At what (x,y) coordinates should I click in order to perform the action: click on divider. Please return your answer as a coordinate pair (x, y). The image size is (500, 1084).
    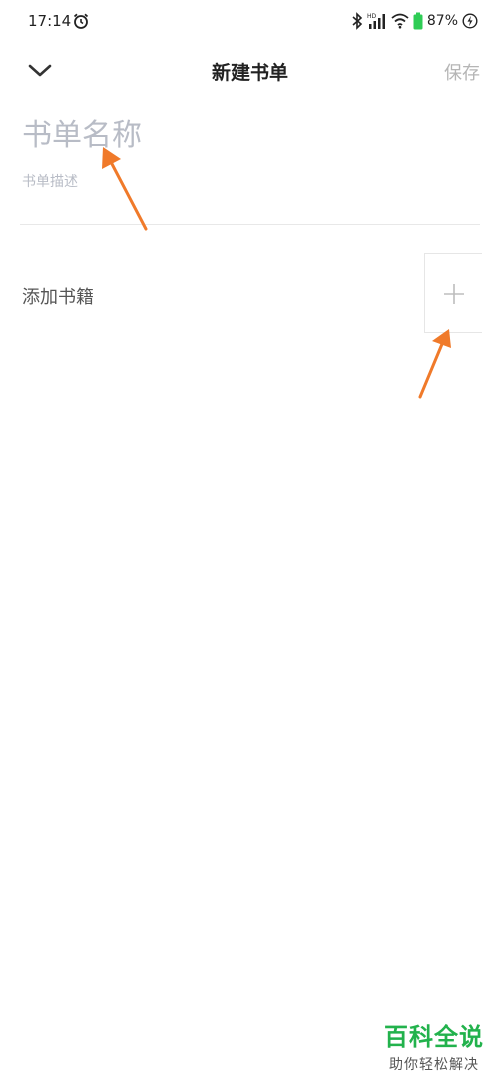
    Looking at the image, I should click on (250, 224).